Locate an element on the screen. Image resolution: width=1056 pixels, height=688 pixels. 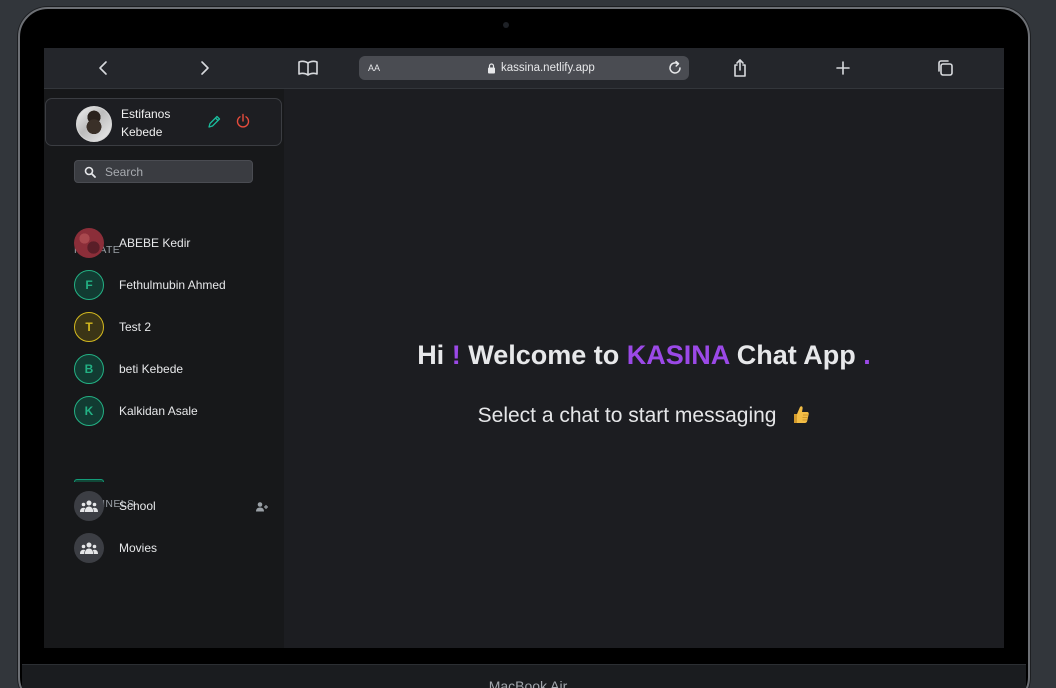
welcome-exclaim: ! is located at coordinates (456, 355).